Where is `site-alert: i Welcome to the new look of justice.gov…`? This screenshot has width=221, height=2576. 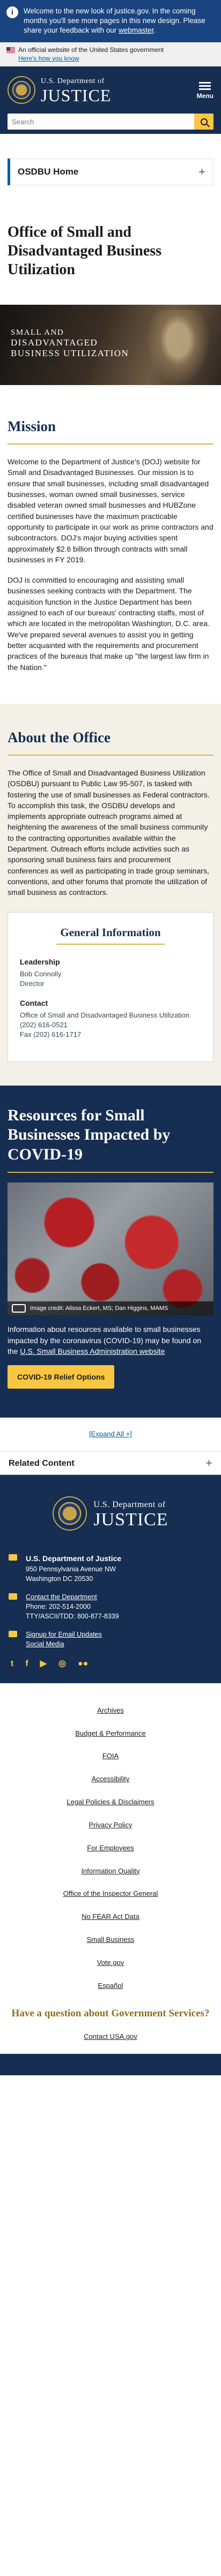
site-alert: i Welcome to the new look of justice.gov… is located at coordinates (110, 21).